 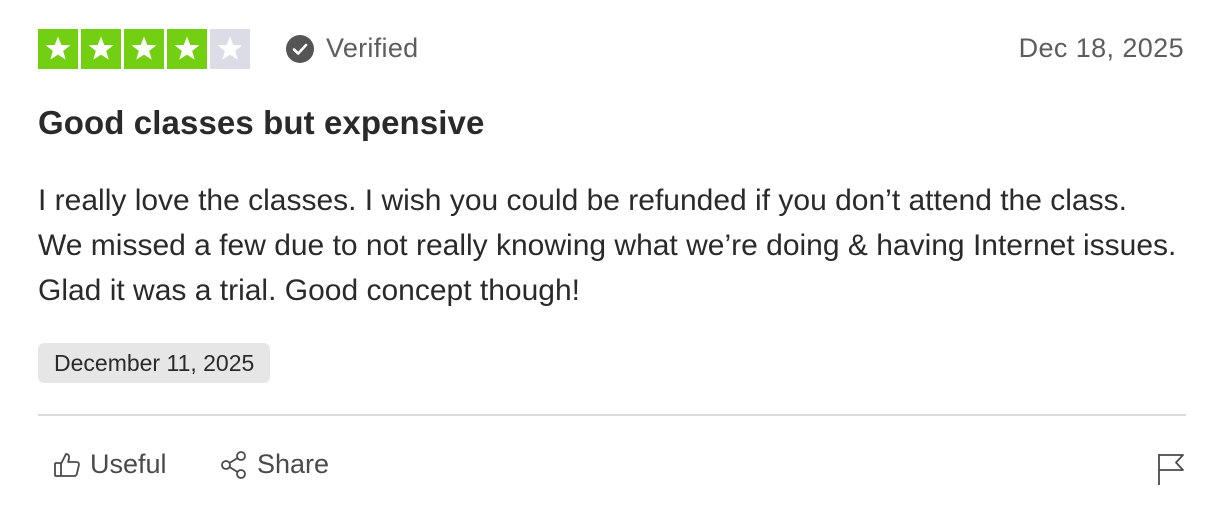 I want to click on share-button: Share, so click(x=274, y=464).